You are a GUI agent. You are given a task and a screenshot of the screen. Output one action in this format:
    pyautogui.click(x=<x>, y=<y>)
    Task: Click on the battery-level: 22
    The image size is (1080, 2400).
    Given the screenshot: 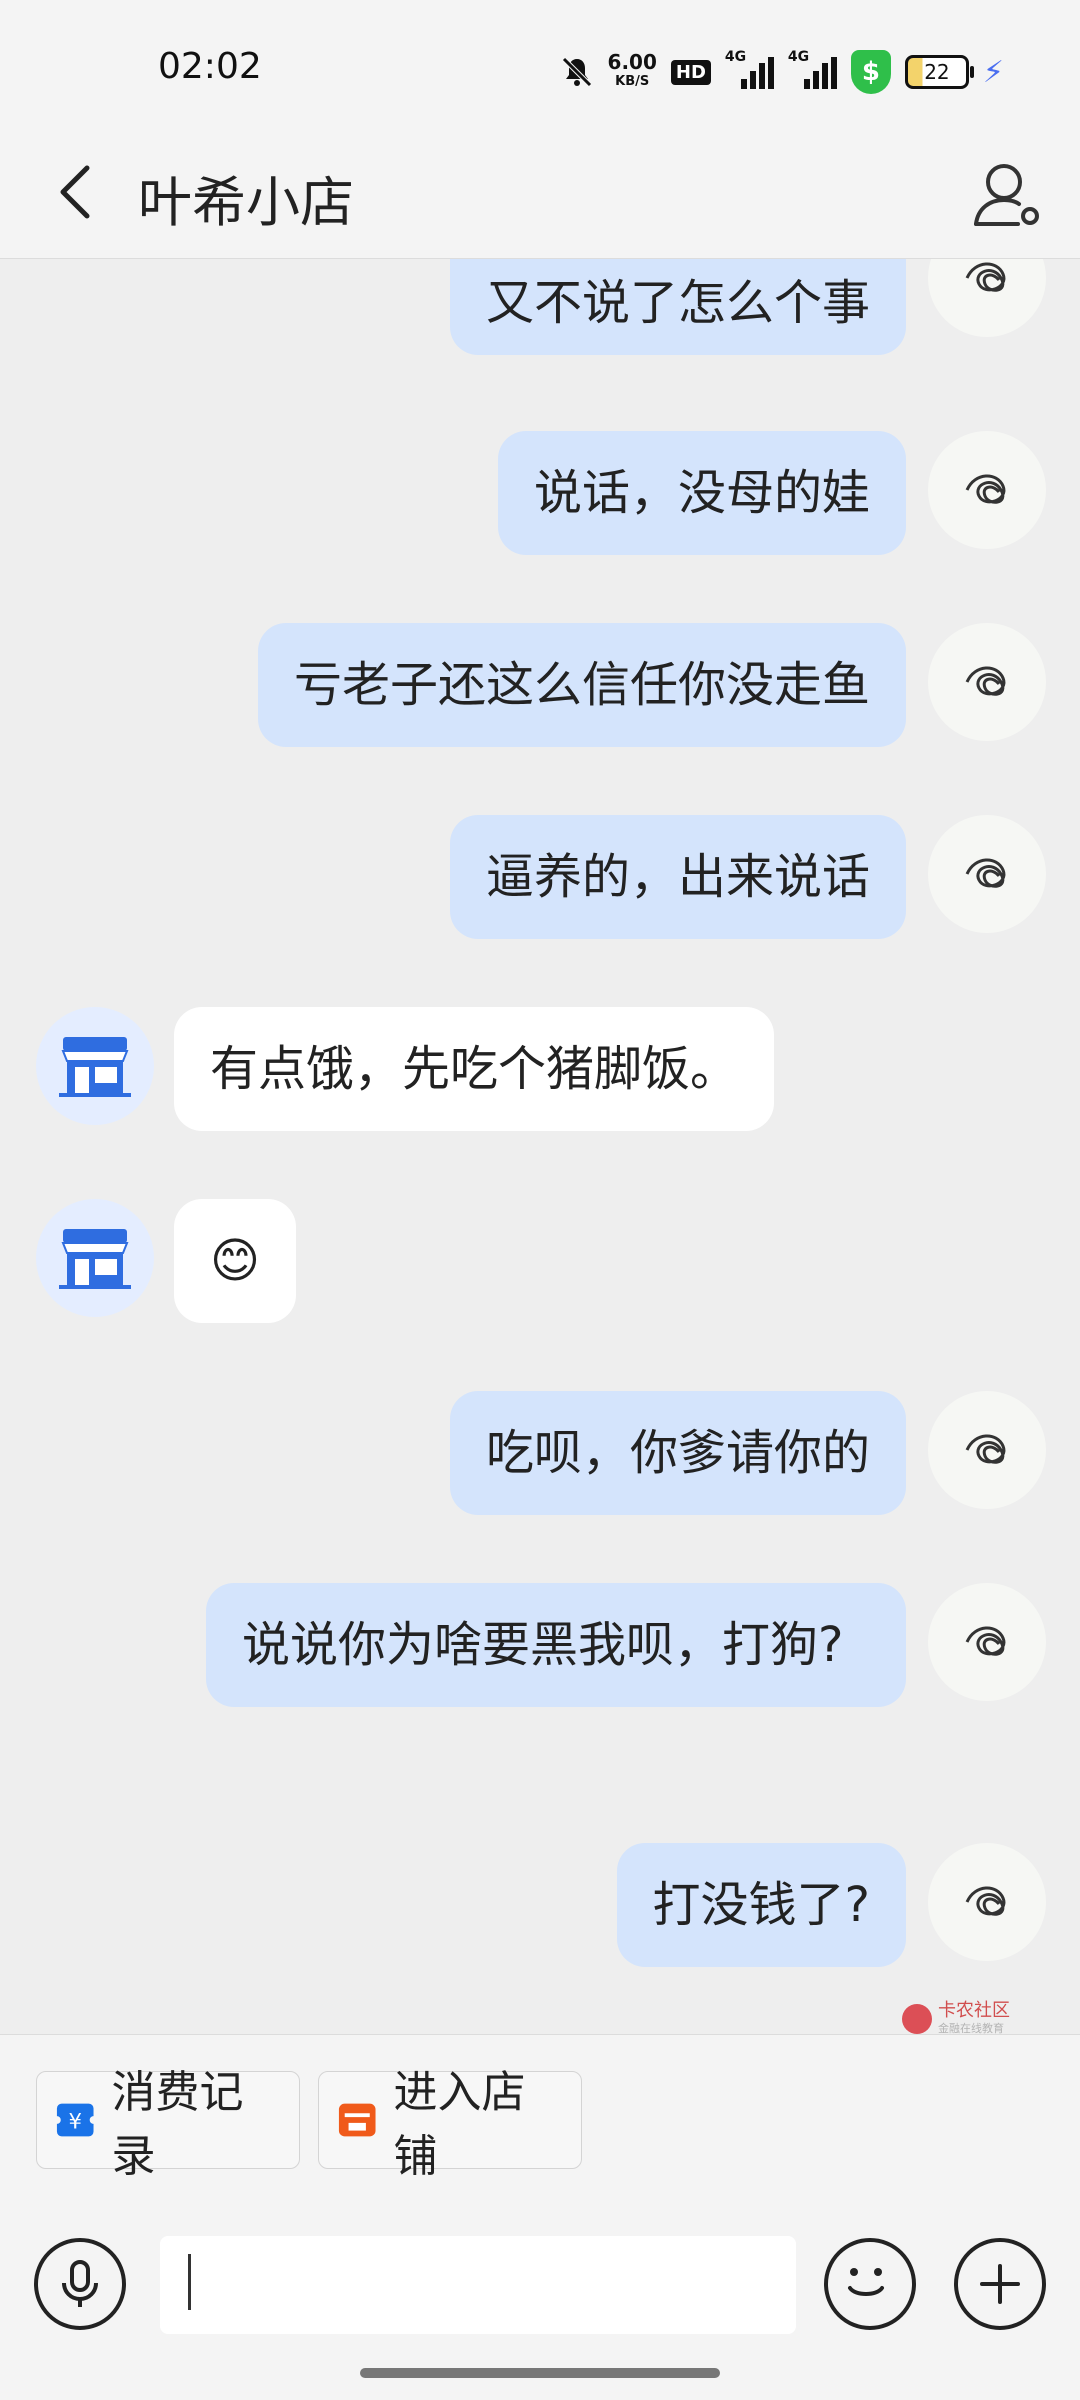 What is the action you would take?
    pyautogui.click(x=937, y=72)
    